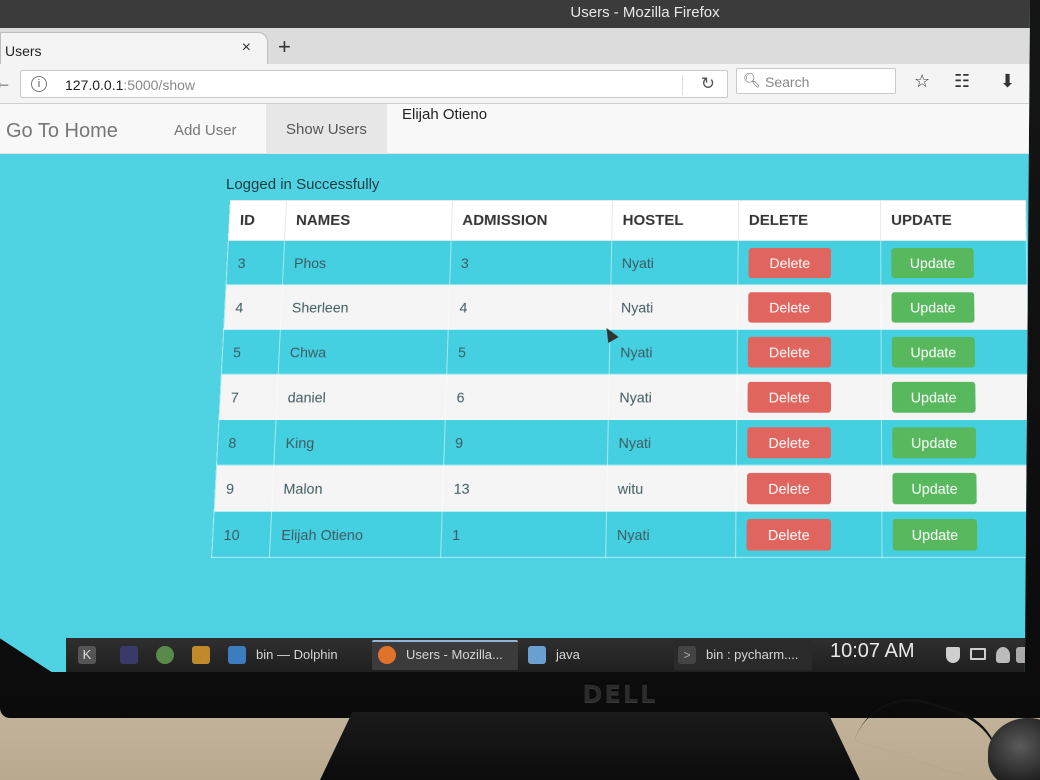 The height and width of the screenshot is (780, 1040). What do you see at coordinates (241, 534) in the screenshot?
I see `cell-id: 10` at bounding box center [241, 534].